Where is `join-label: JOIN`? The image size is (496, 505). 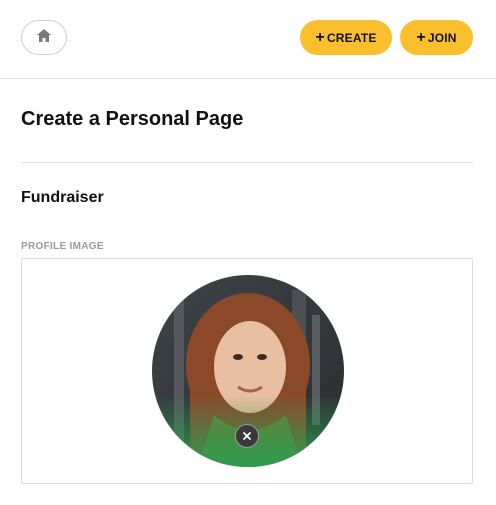 join-label: JOIN is located at coordinates (442, 37).